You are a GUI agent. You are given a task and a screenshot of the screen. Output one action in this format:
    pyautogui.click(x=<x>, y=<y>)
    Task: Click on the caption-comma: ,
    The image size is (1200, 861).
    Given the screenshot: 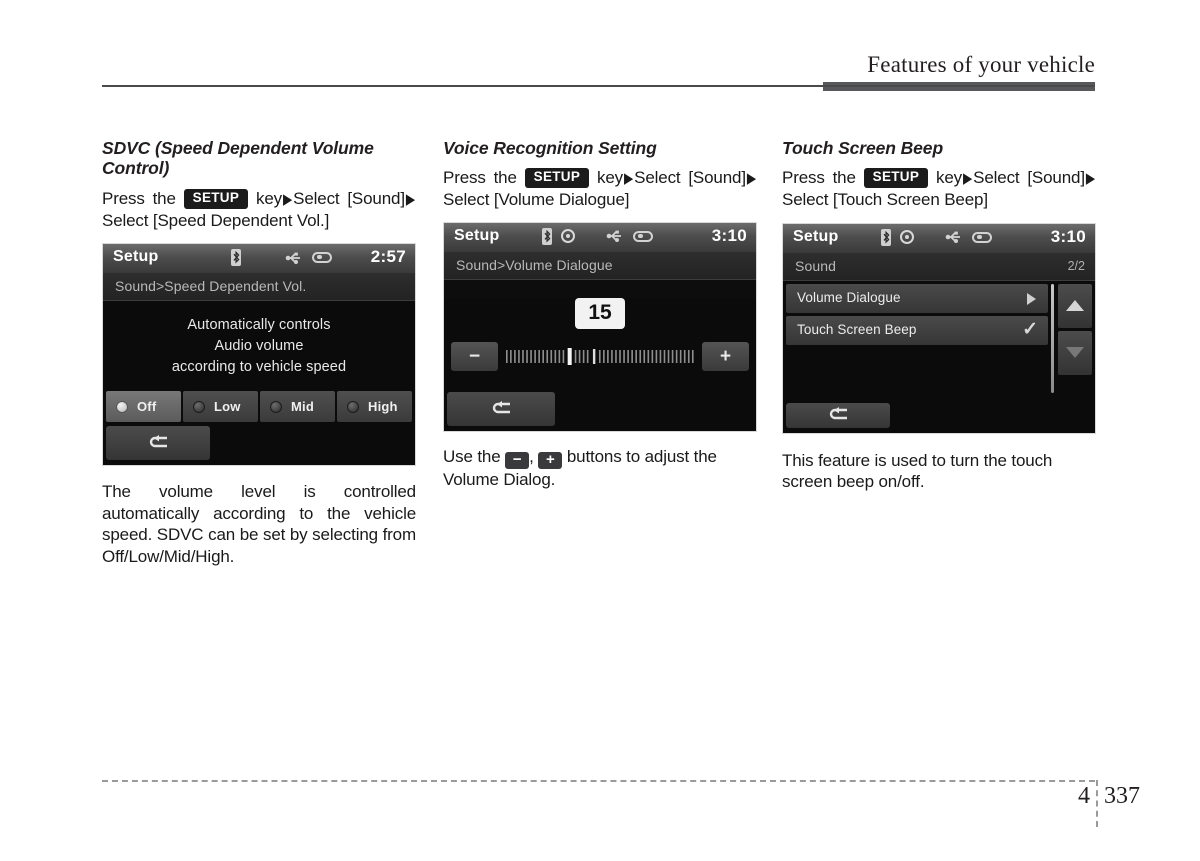 What is the action you would take?
    pyautogui.click(x=531, y=456)
    